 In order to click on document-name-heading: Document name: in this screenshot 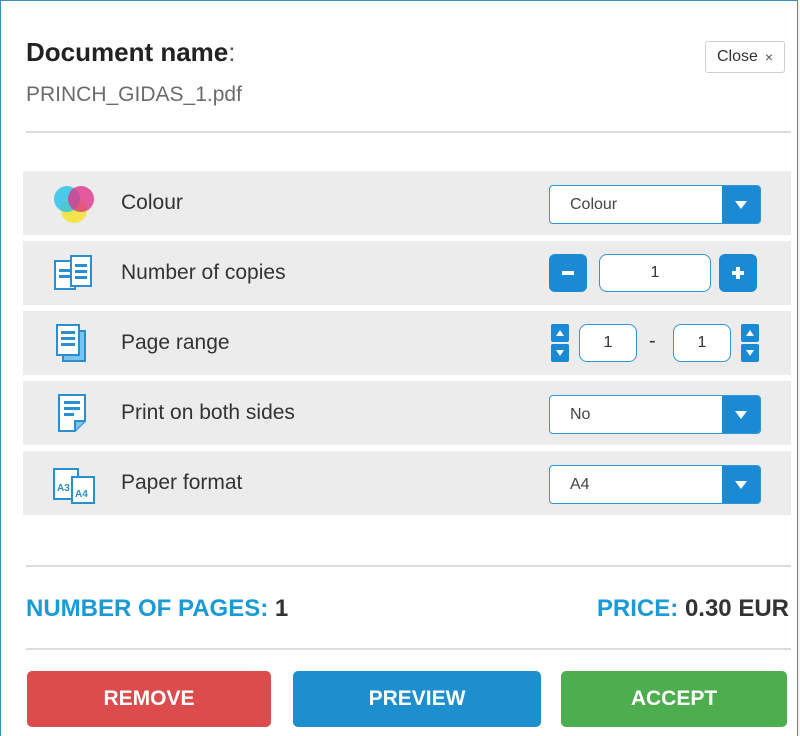, I will do `click(131, 52)`.